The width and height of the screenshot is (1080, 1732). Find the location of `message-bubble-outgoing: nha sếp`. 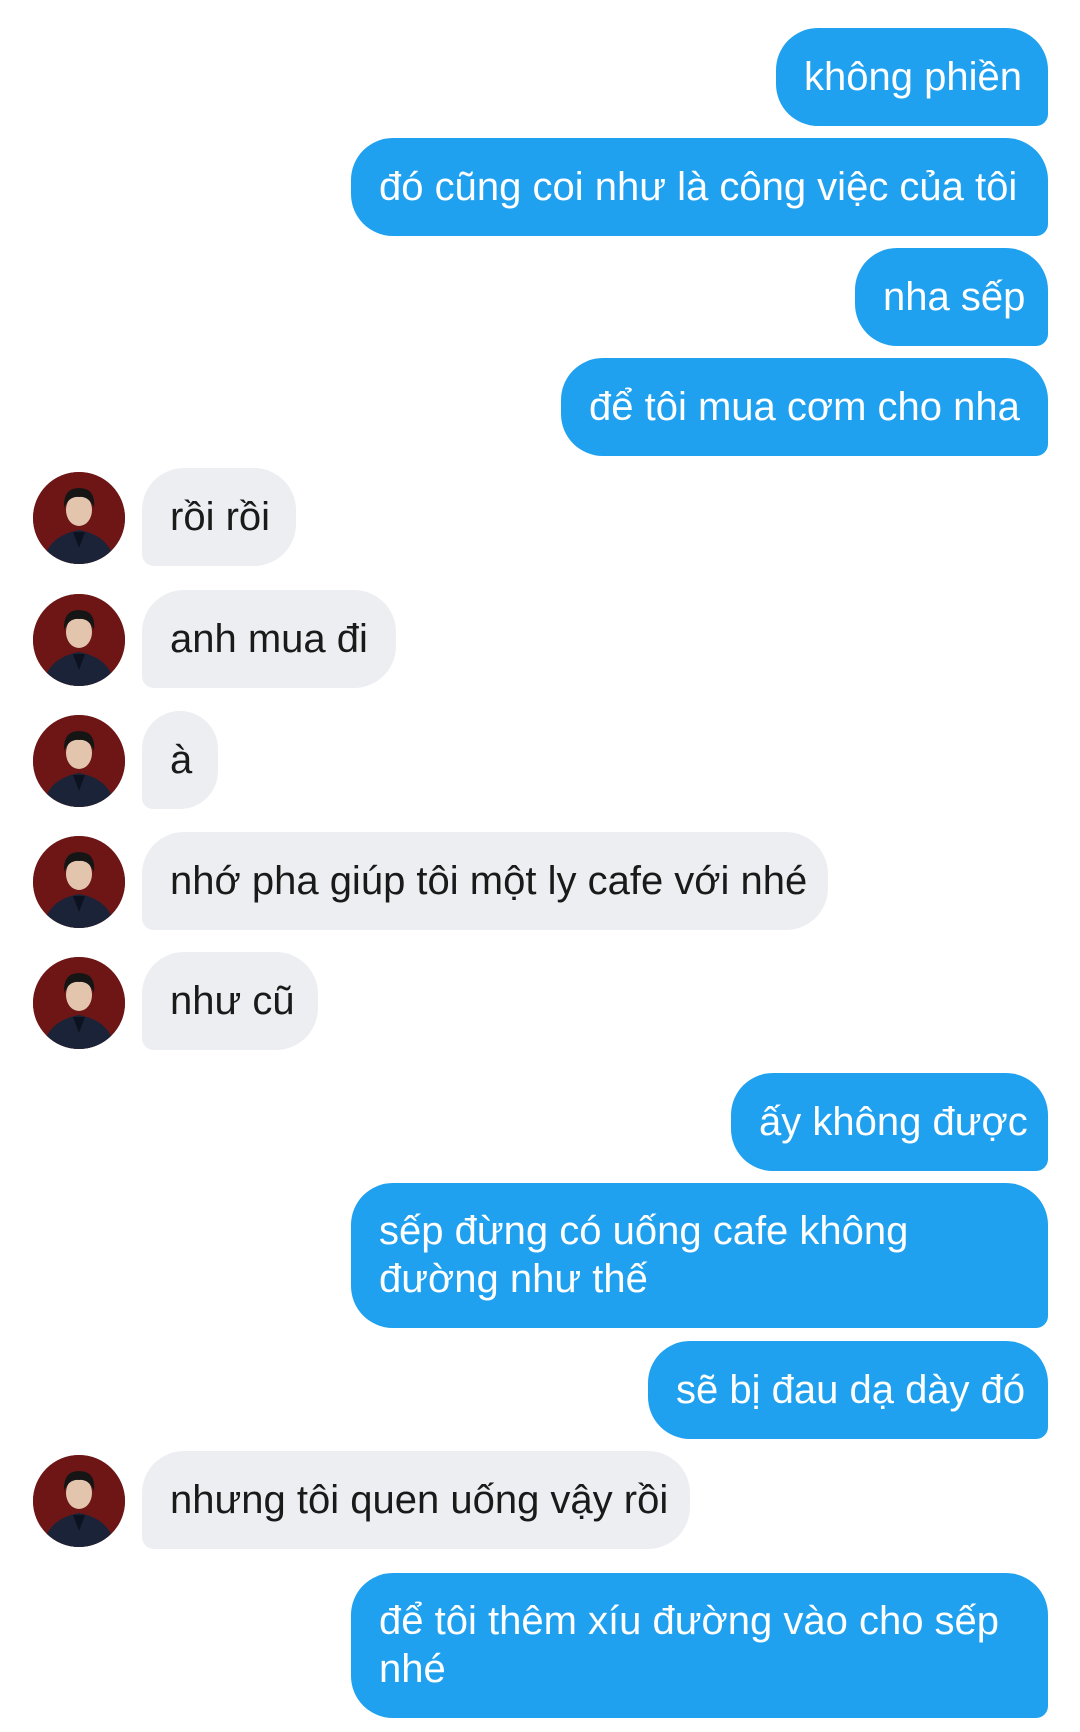

message-bubble-outgoing: nha sếp is located at coordinates (951, 297).